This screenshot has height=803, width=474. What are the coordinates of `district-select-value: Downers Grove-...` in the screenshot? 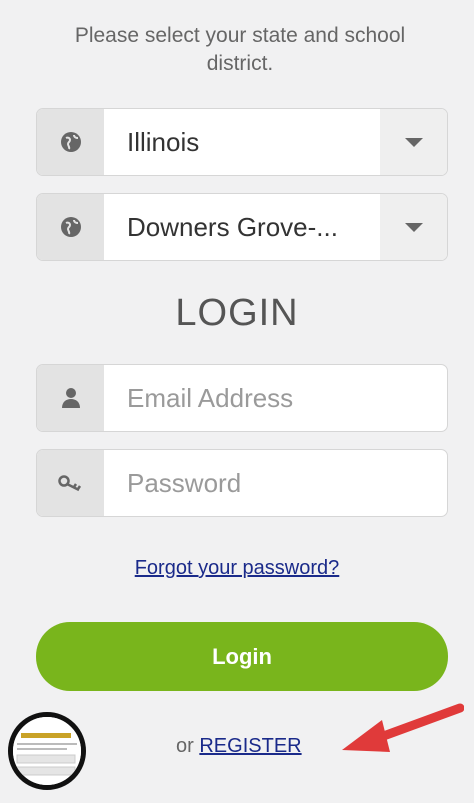 It's located at (232, 226).